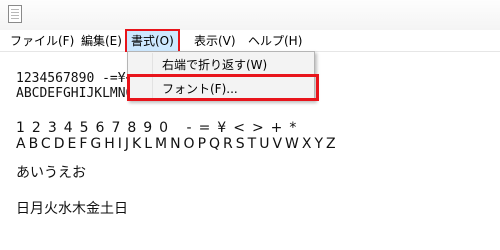 This screenshot has width=500, height=250. I want to click on text-line: 日月火水木金土日, so click(72, 209).